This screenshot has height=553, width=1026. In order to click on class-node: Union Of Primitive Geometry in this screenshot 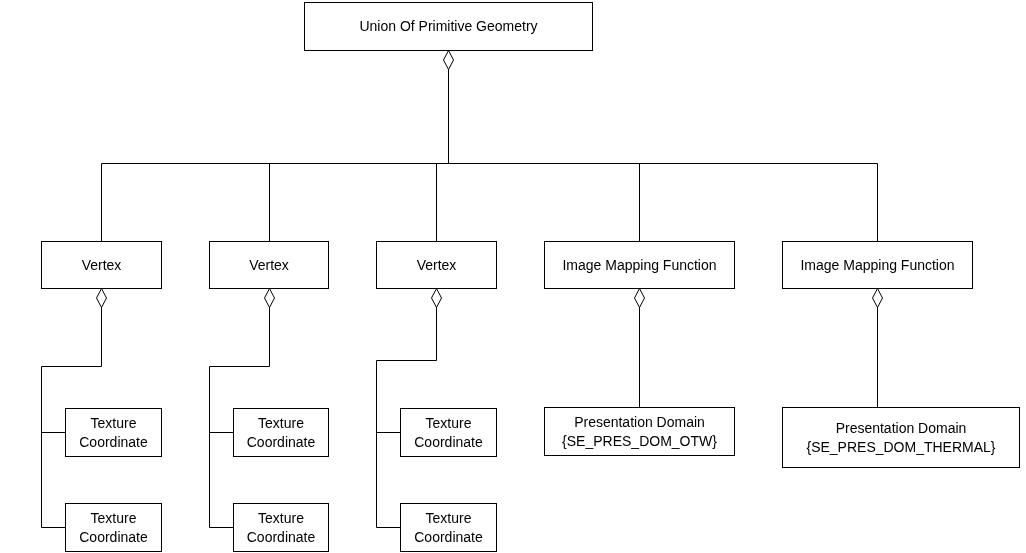, I will do `click(448, 26)`.